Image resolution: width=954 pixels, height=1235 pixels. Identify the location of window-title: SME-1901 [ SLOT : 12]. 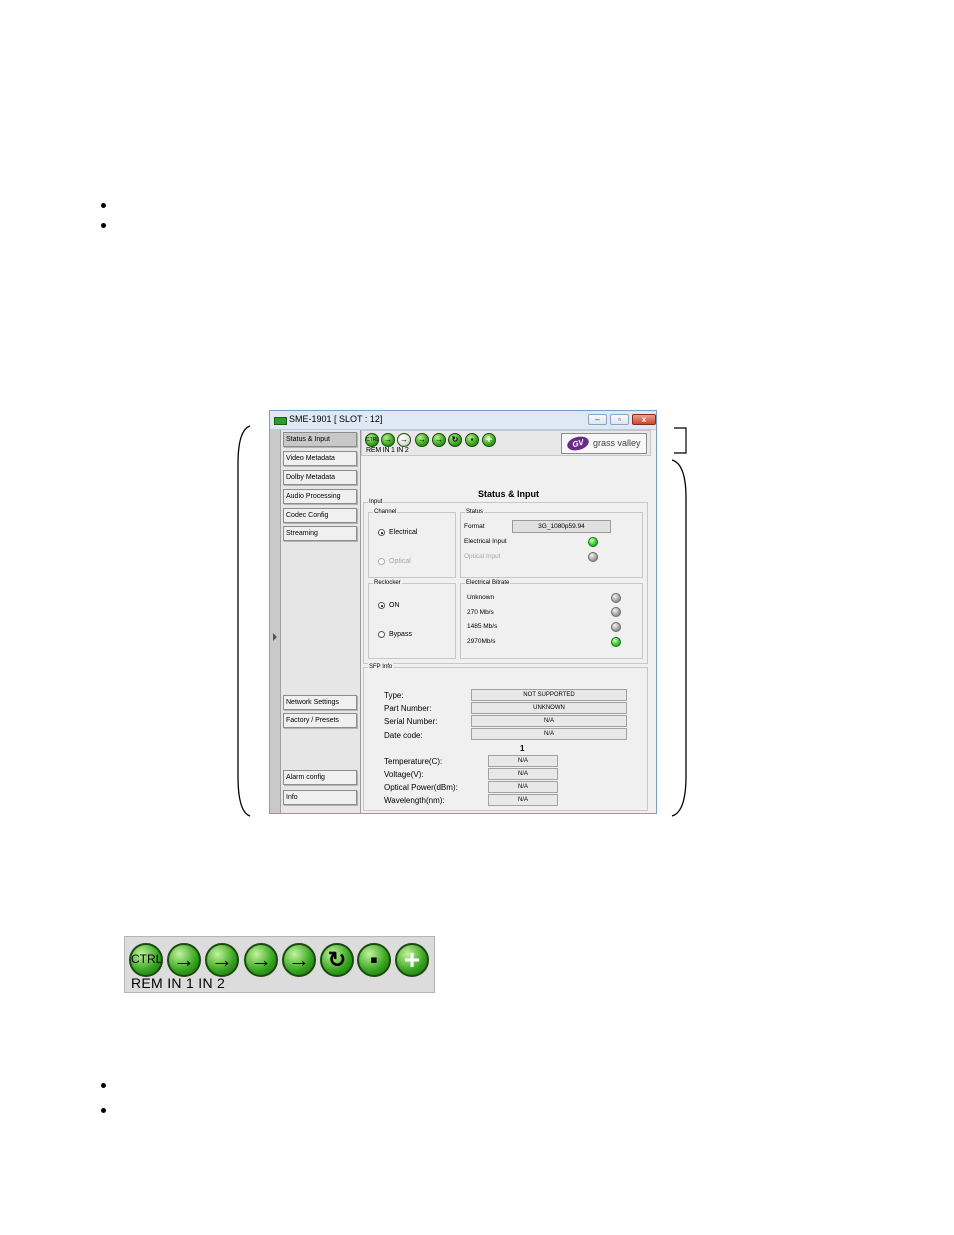
(336, 419).